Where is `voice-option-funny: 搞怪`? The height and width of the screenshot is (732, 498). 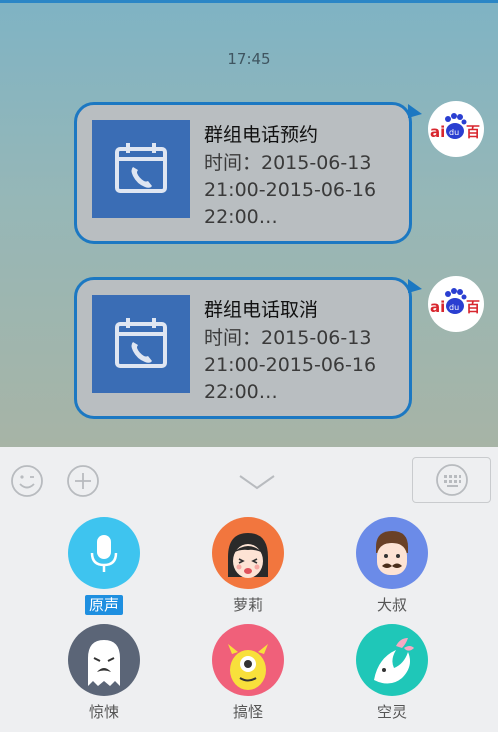
voice-option-funny: 搞怪 is located at coordinates (248, 673).